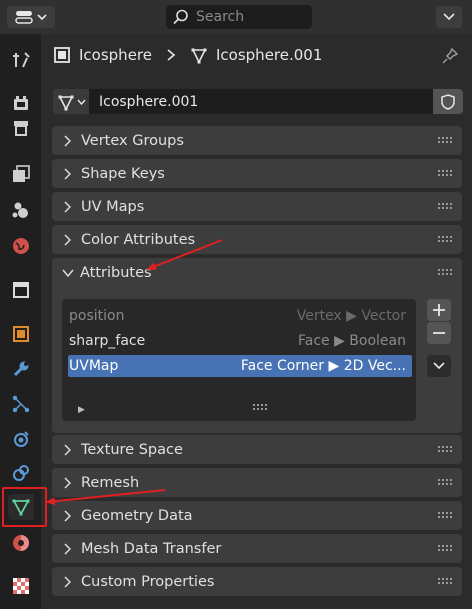 The image size is (472, 609). I want to click on tab-tool, so click(21, 60).